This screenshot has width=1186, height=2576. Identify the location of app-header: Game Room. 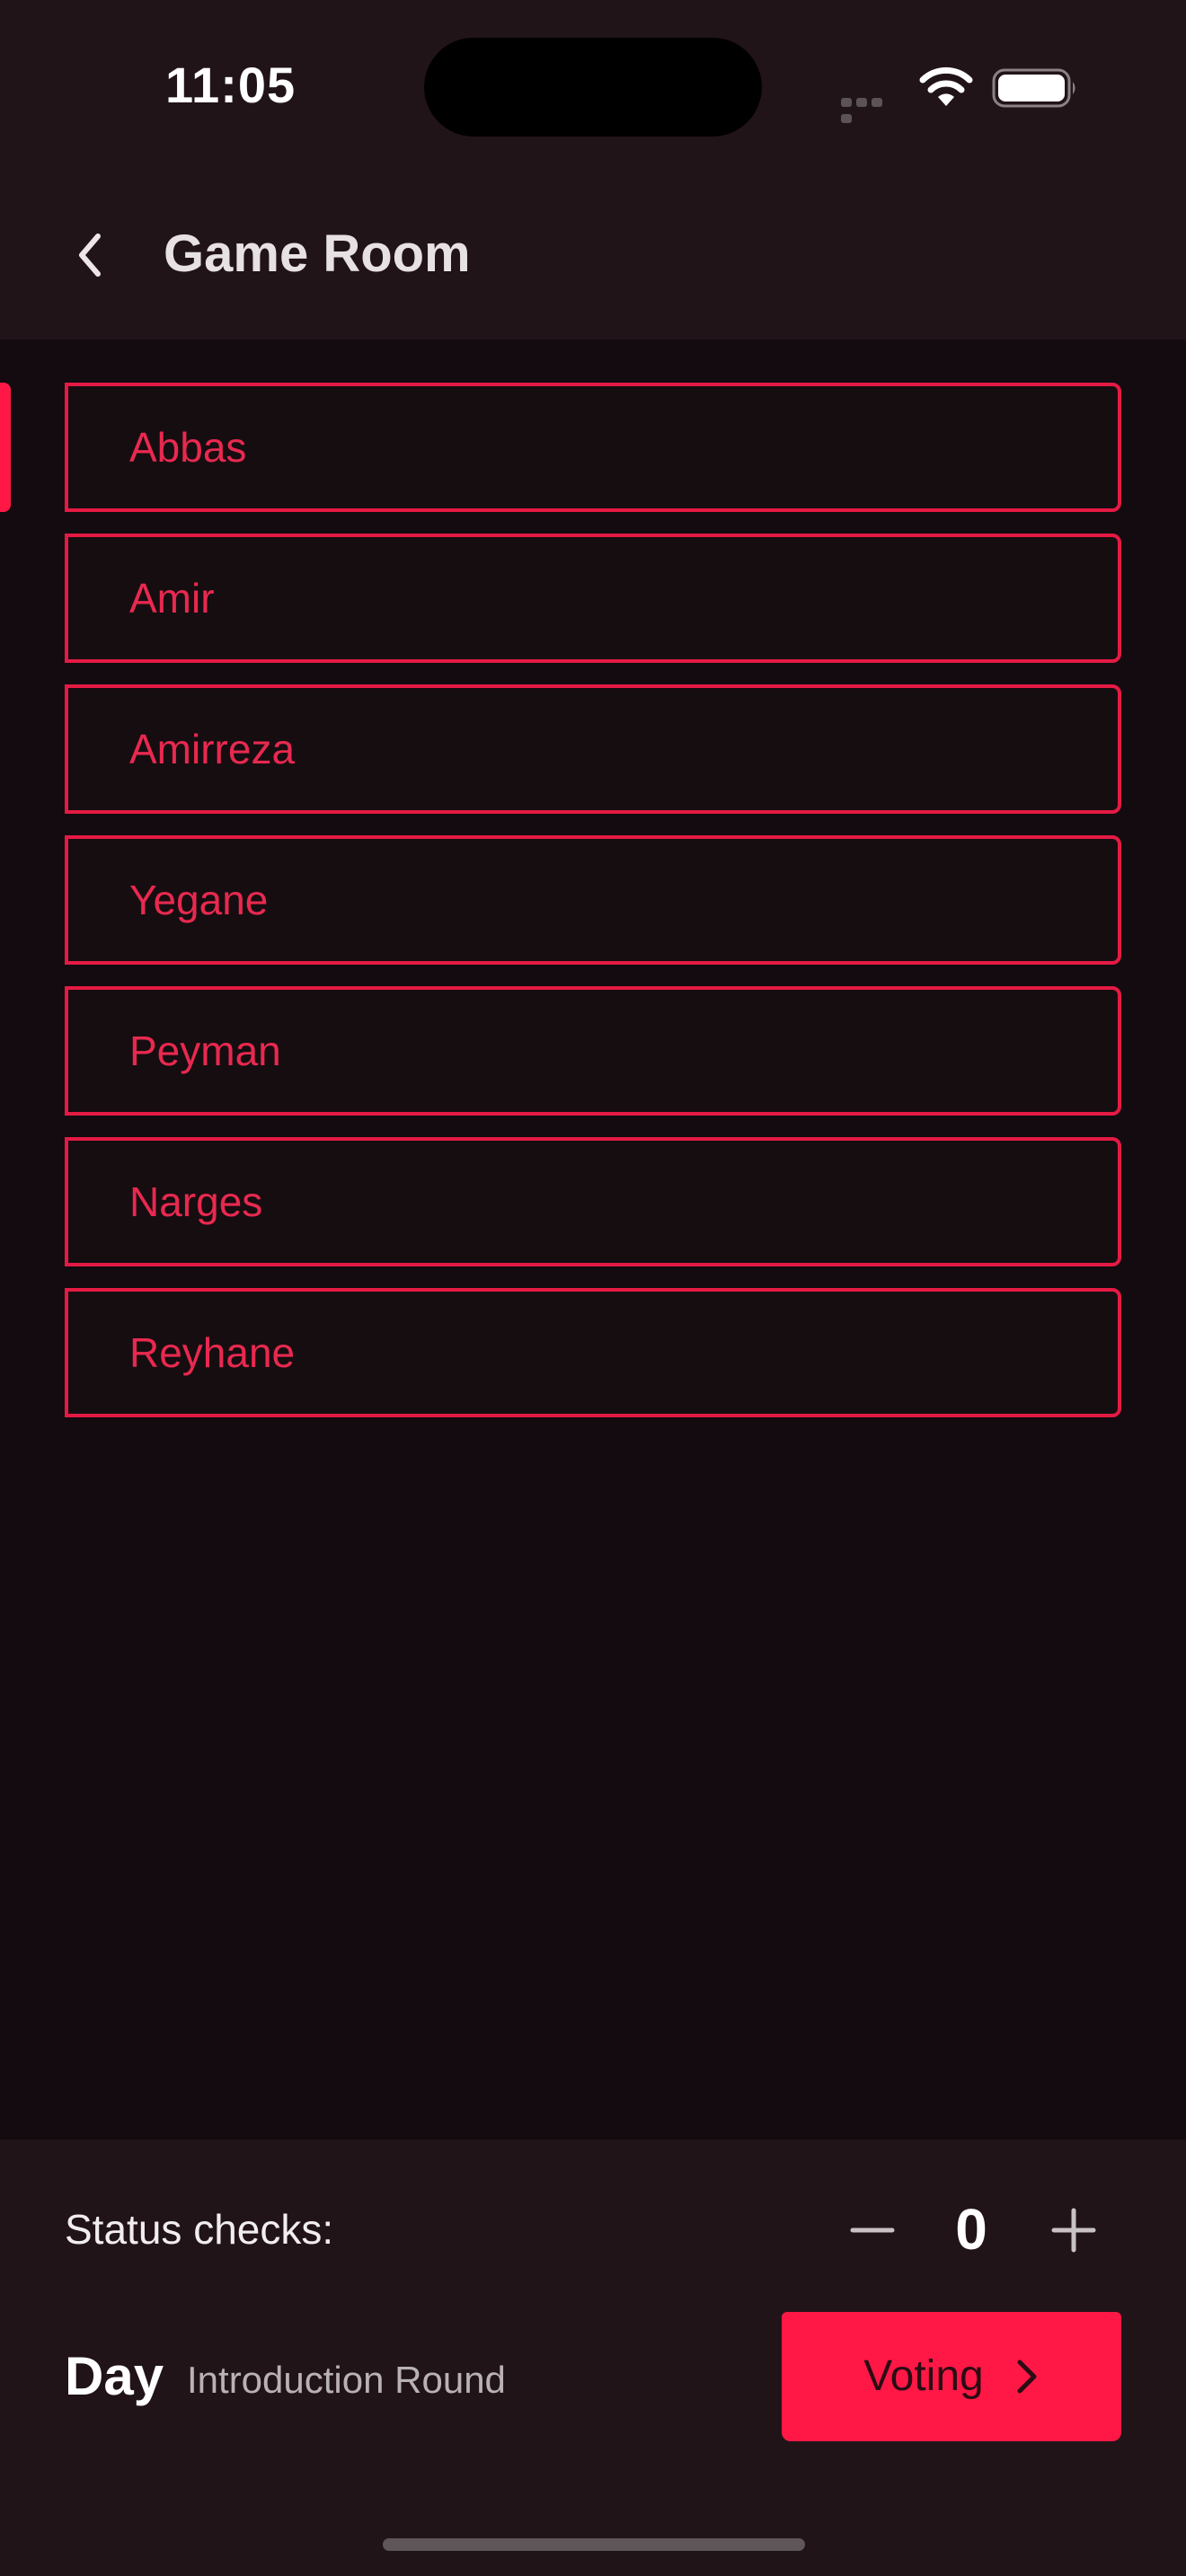
(593, 260).